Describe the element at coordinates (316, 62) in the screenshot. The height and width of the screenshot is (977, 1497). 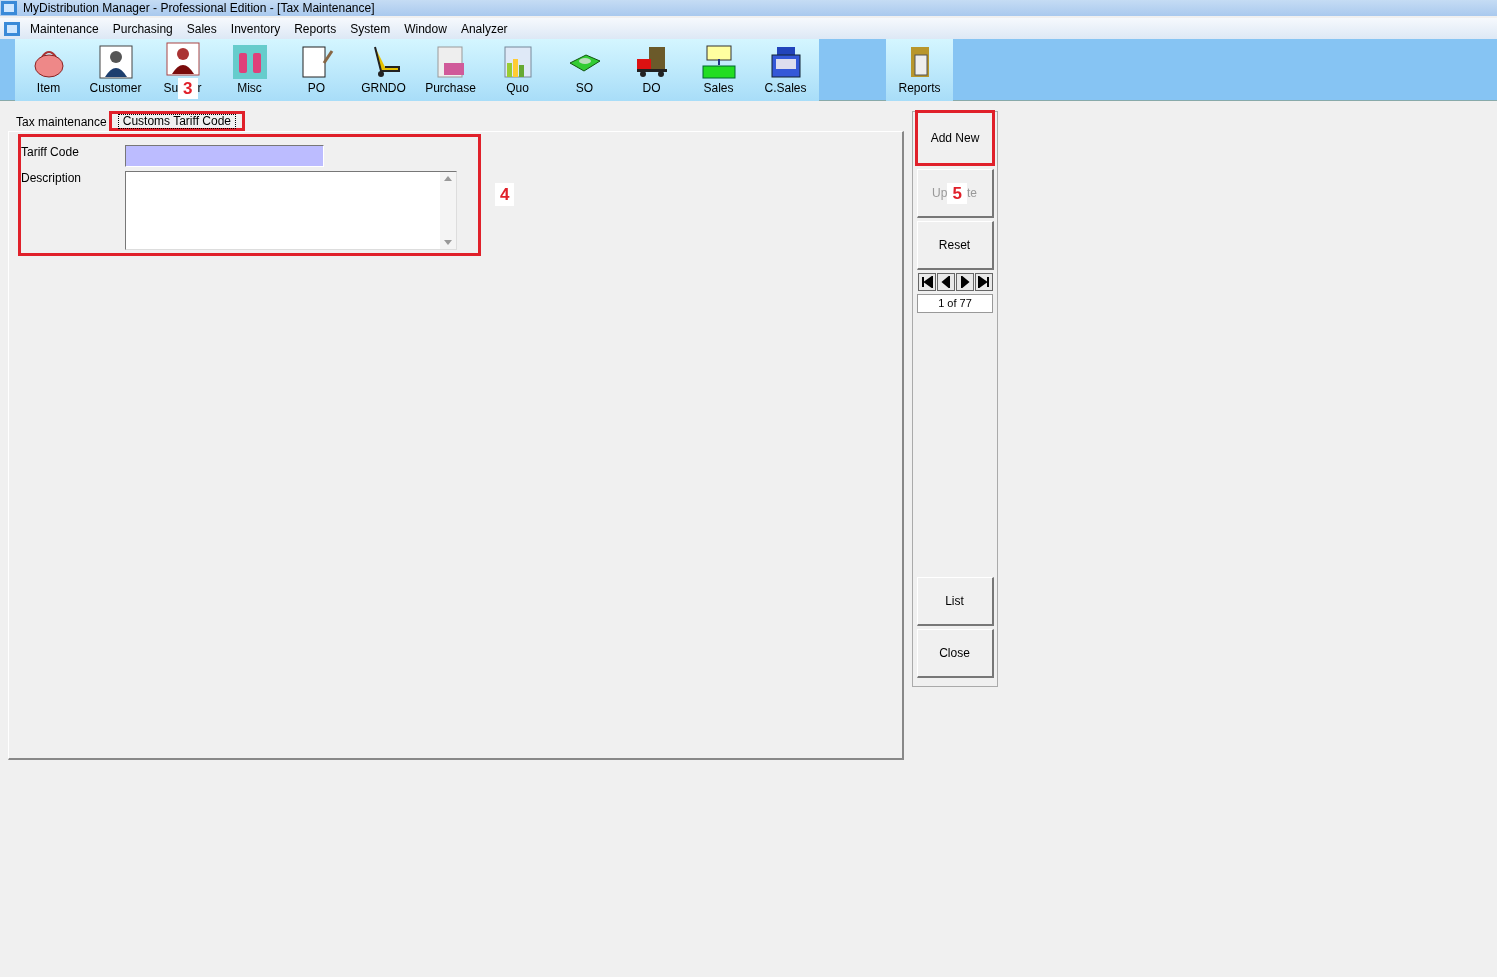
I see `notepad-icon` at that location.